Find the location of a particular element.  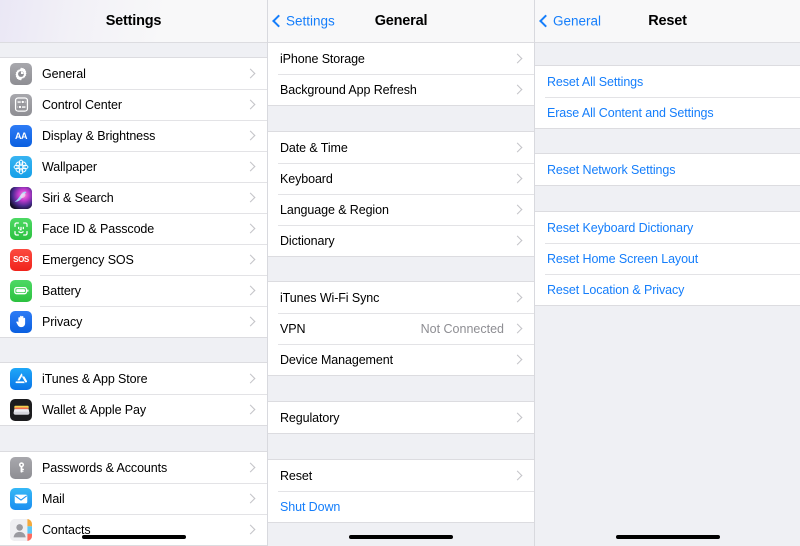

list-item-reset-home-screen-layout: Reset Home Screen Layout is located at coordinates (667, 258).